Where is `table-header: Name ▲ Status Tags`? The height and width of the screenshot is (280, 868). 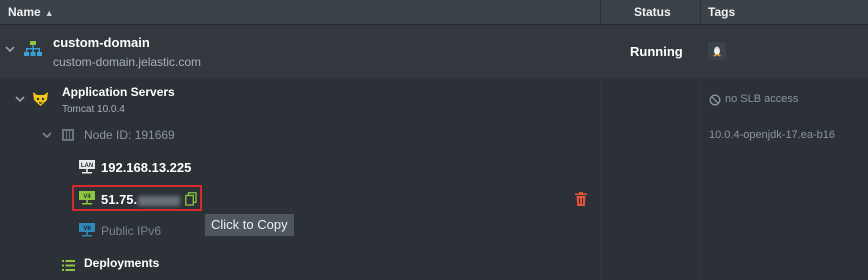
table-header: Name ▲ Status Tags is located at coordinates (434, 12).